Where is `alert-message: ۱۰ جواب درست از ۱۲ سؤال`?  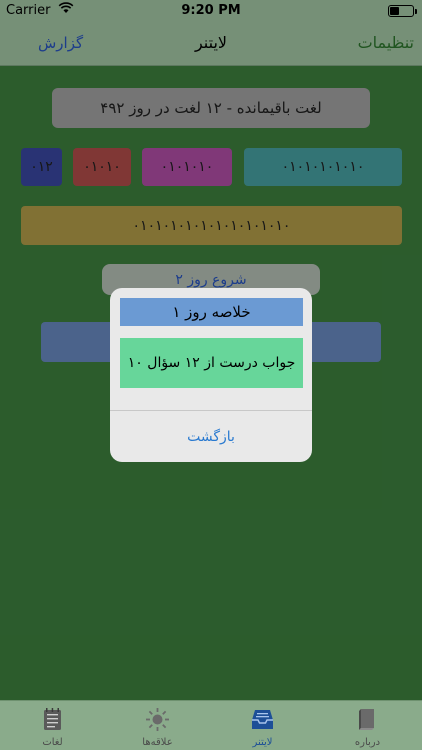
alert-message: ۱۰ جواب درست از ۱۲ سؤال is located at coordinates (211, 363).